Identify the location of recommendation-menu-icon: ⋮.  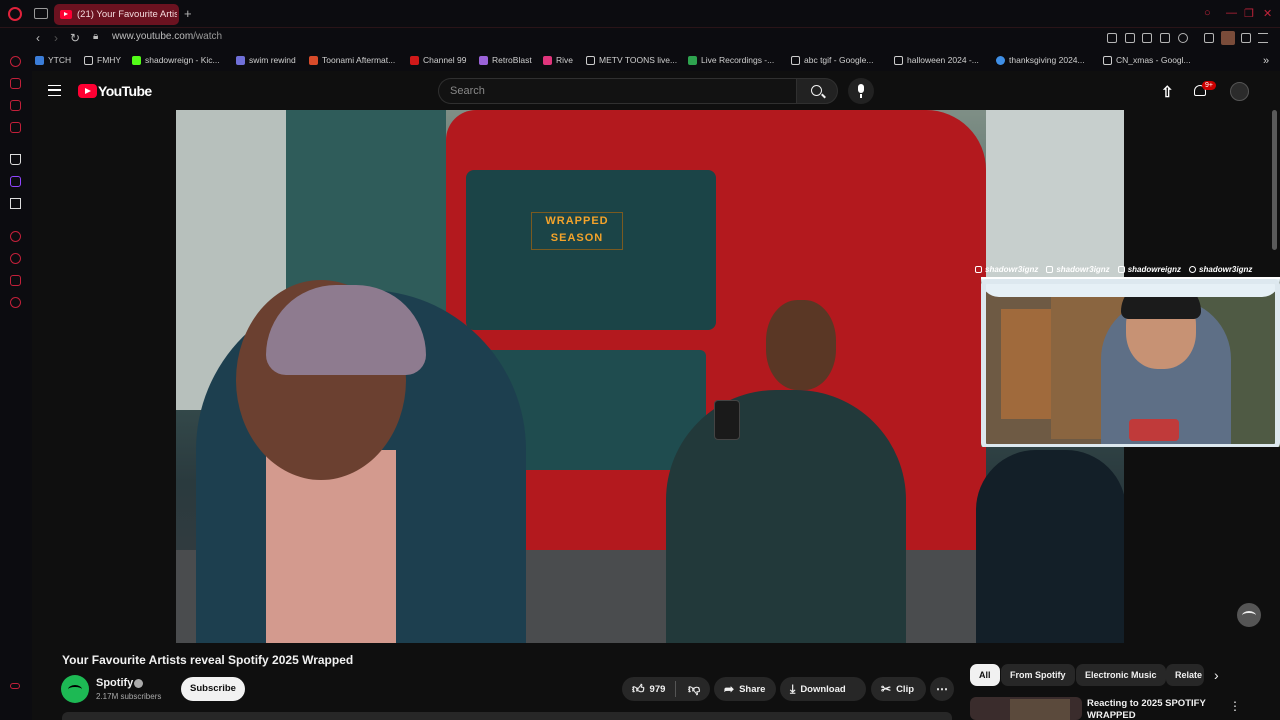
(1235, 706).